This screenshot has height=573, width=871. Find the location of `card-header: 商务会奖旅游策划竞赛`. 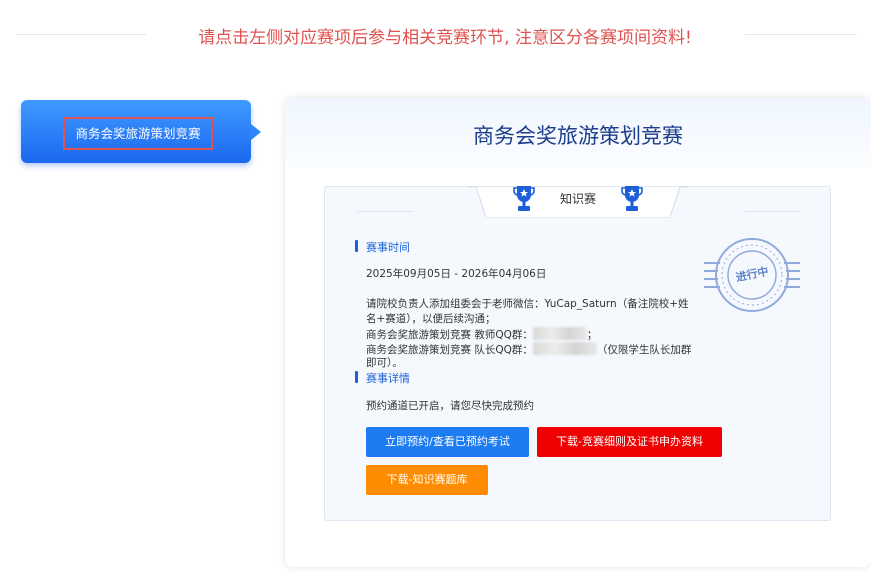

card-header: 商务会奖旅游策划竞赛 is located at coordinates (578, 133).